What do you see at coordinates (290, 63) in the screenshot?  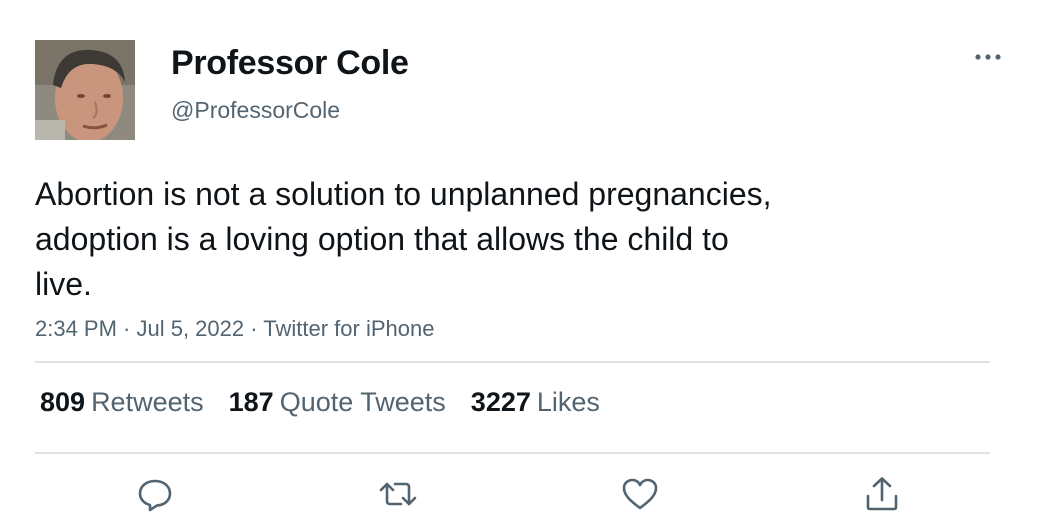 I see `display-name: Professor Cole` at bounding box center [290, 63].